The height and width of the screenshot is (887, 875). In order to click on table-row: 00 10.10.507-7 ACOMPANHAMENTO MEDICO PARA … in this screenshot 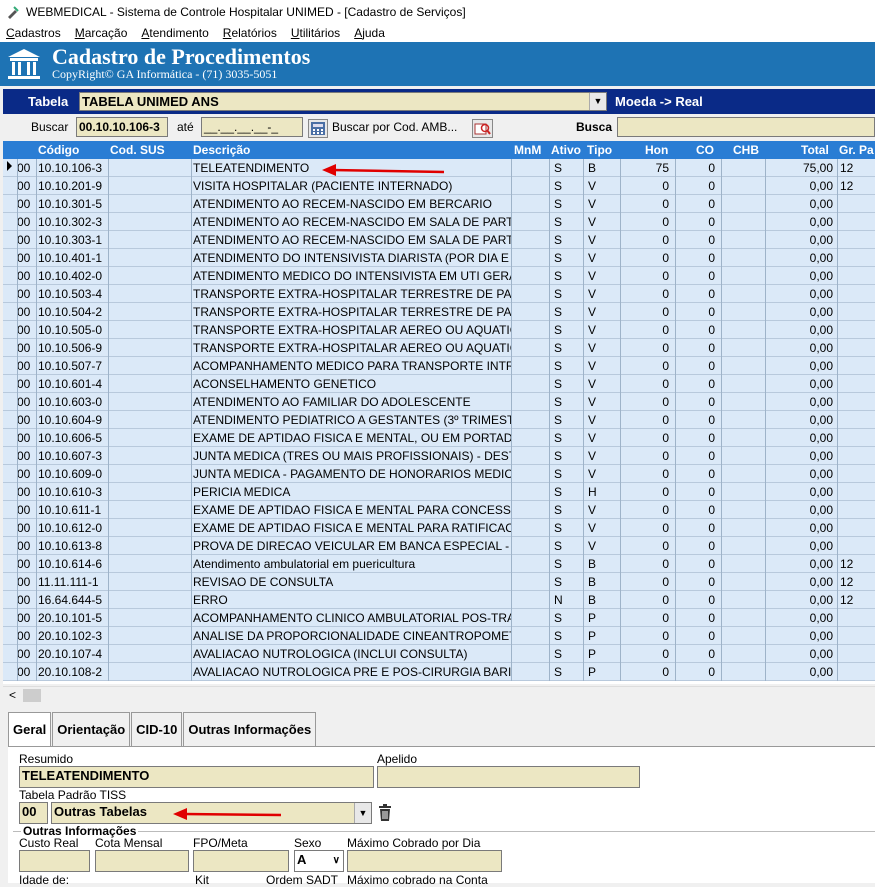, I will do `click(439, 366)`.